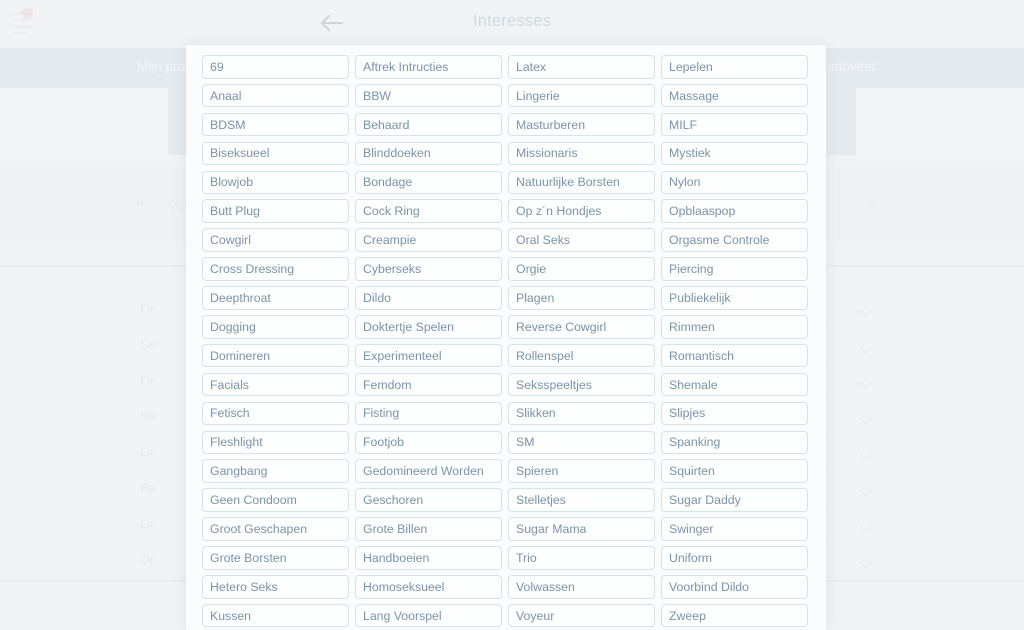 The height and width of the screenshot is (630, 1024). Describe the element at coordinates (428, 471) in the screenshot. I see `interest-chip: Gedomineerd Worden` at that location.